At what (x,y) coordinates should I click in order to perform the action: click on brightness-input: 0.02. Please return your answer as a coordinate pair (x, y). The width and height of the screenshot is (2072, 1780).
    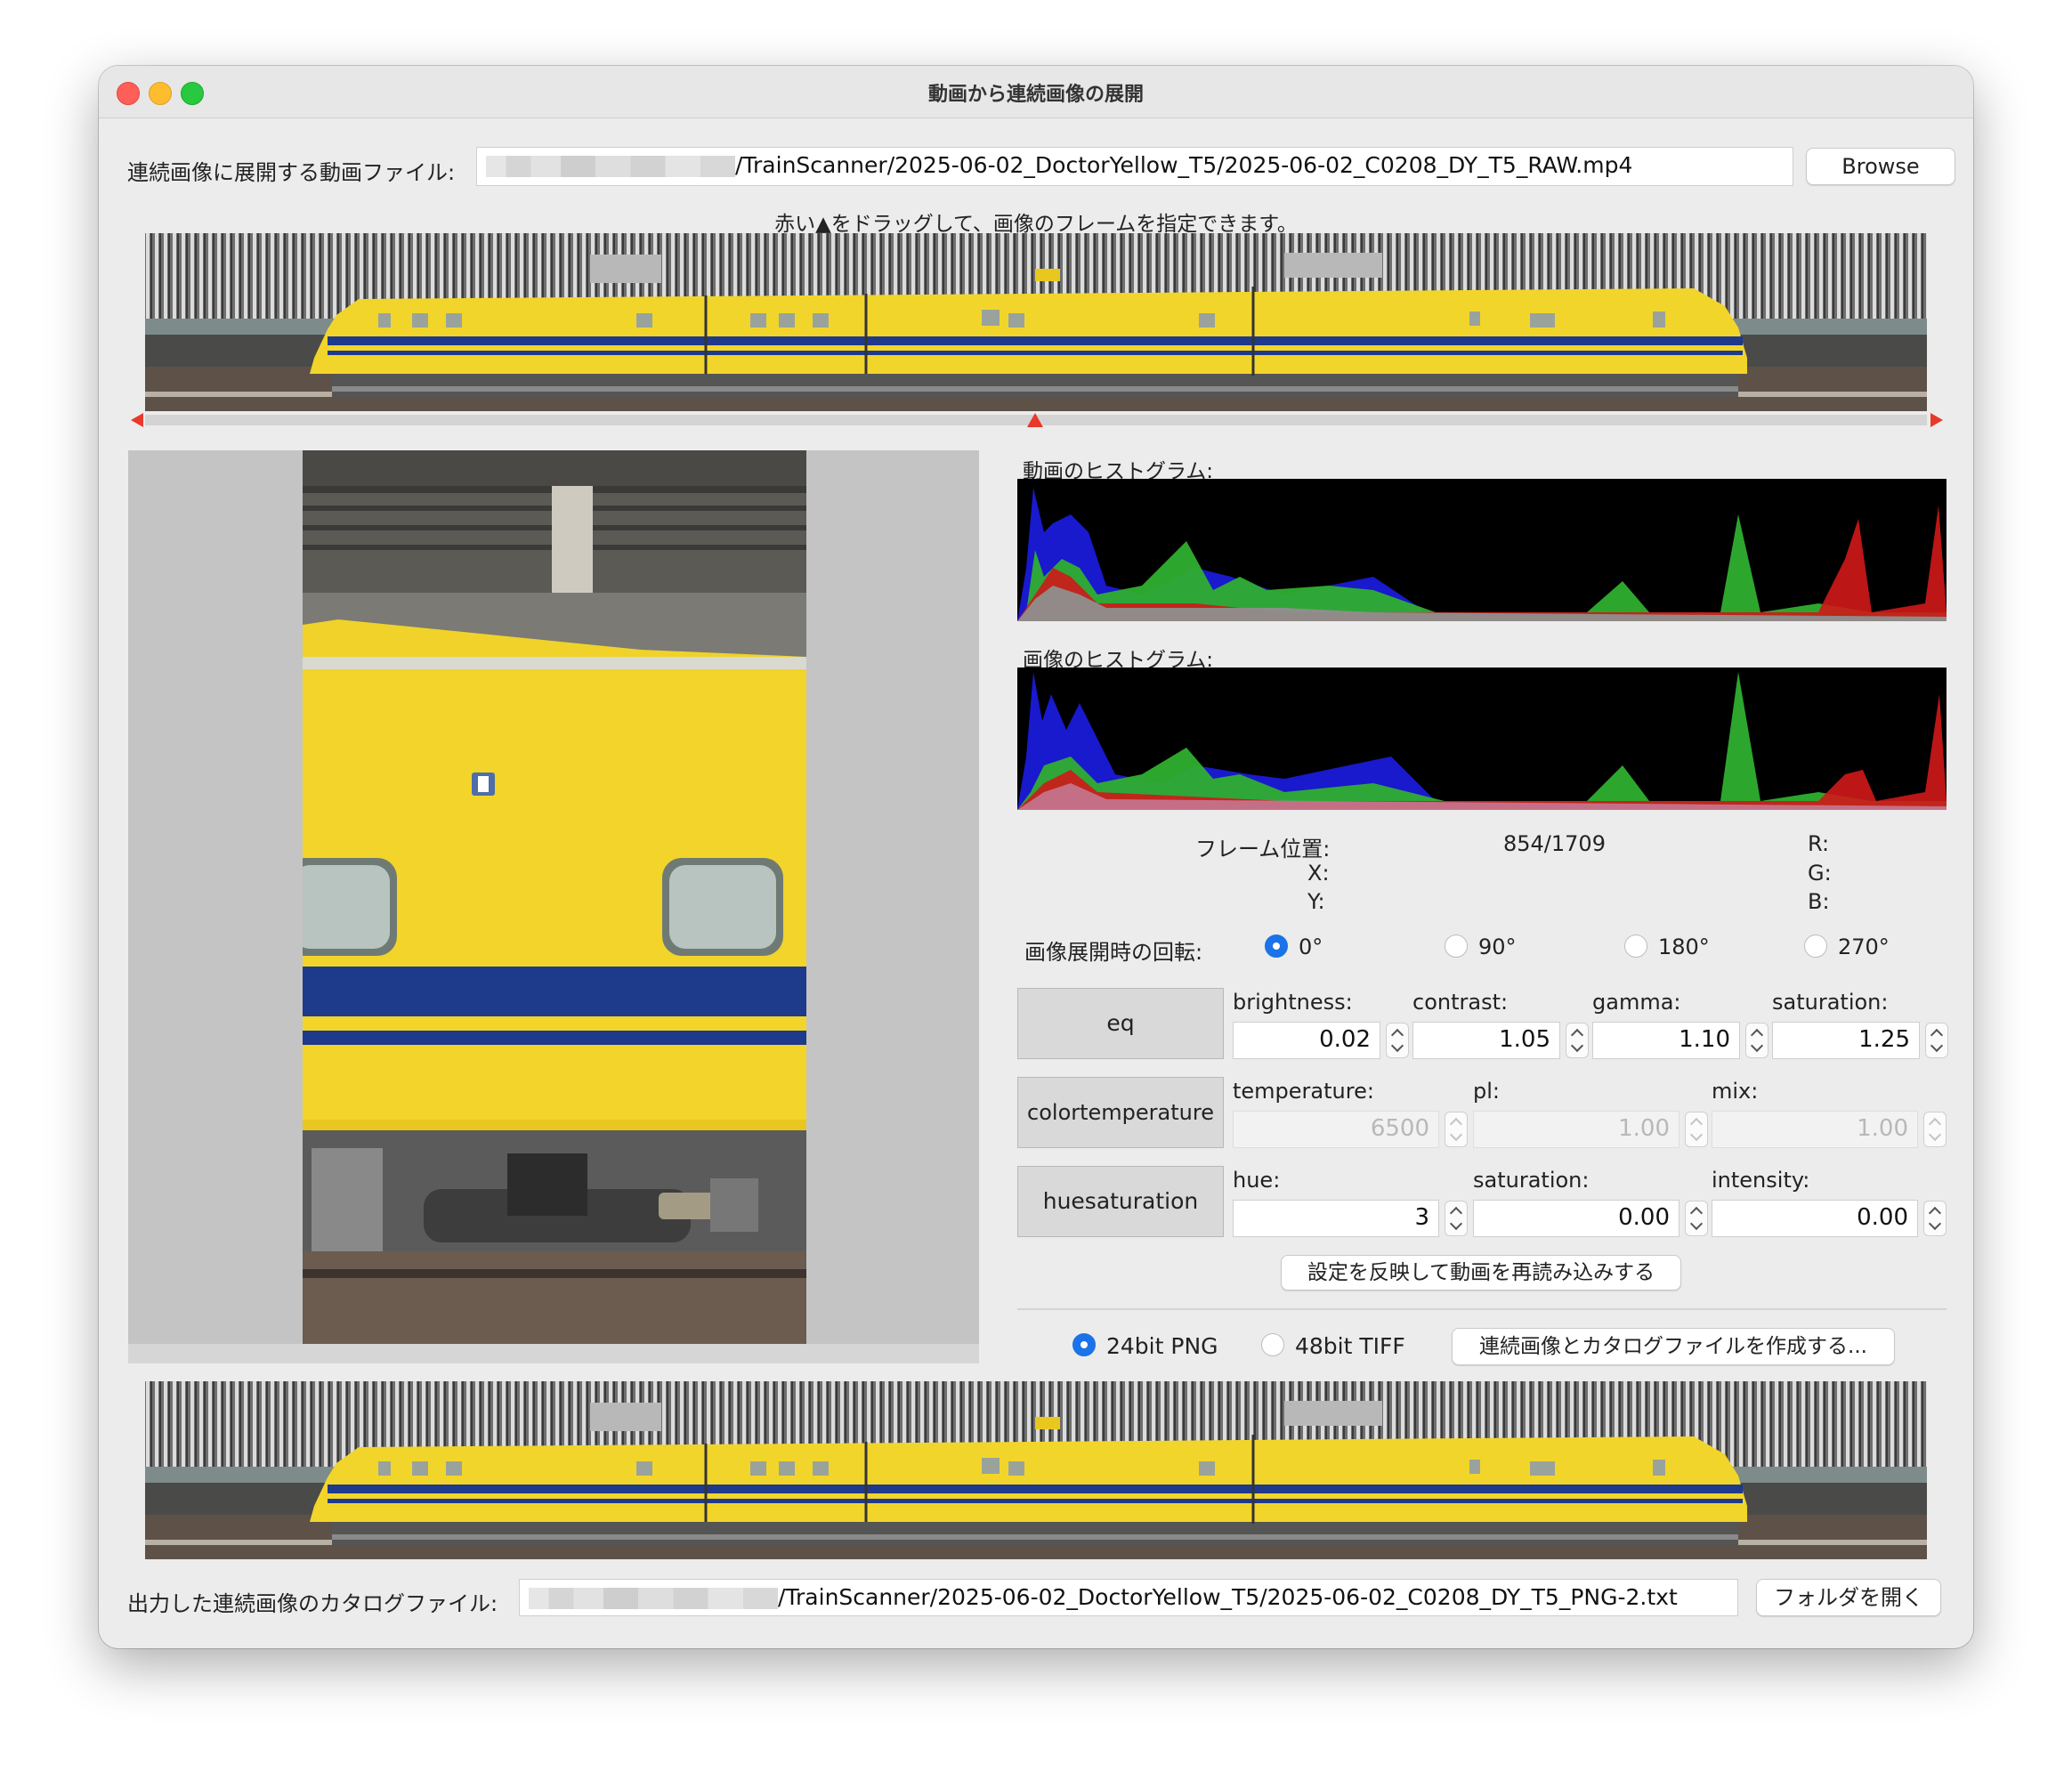
    Looking at the image, I should click on (1306, 1040).